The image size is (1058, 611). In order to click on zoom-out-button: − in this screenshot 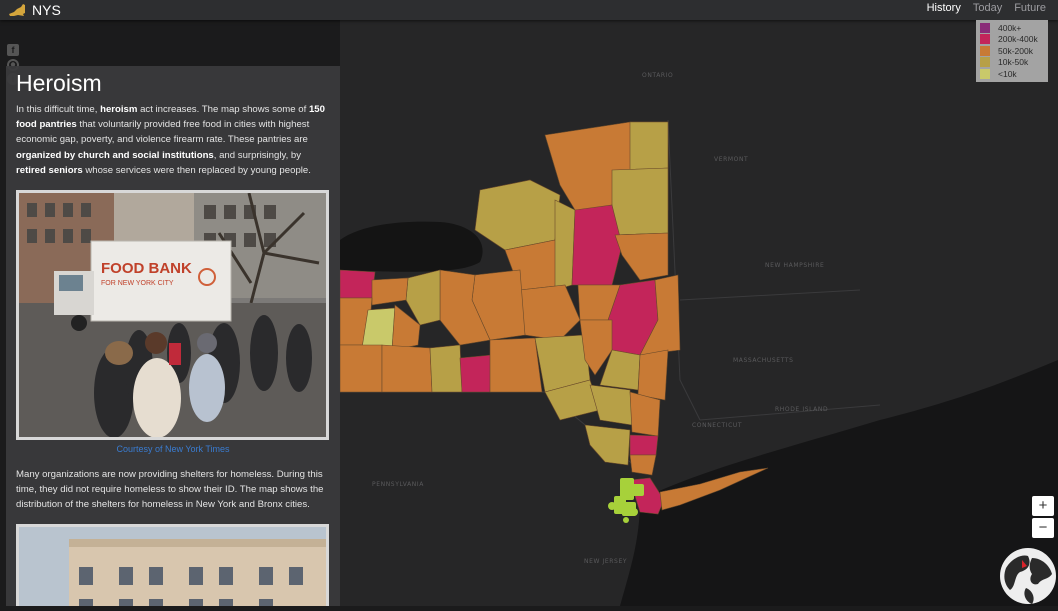, I will do `click(1043, 528)`.